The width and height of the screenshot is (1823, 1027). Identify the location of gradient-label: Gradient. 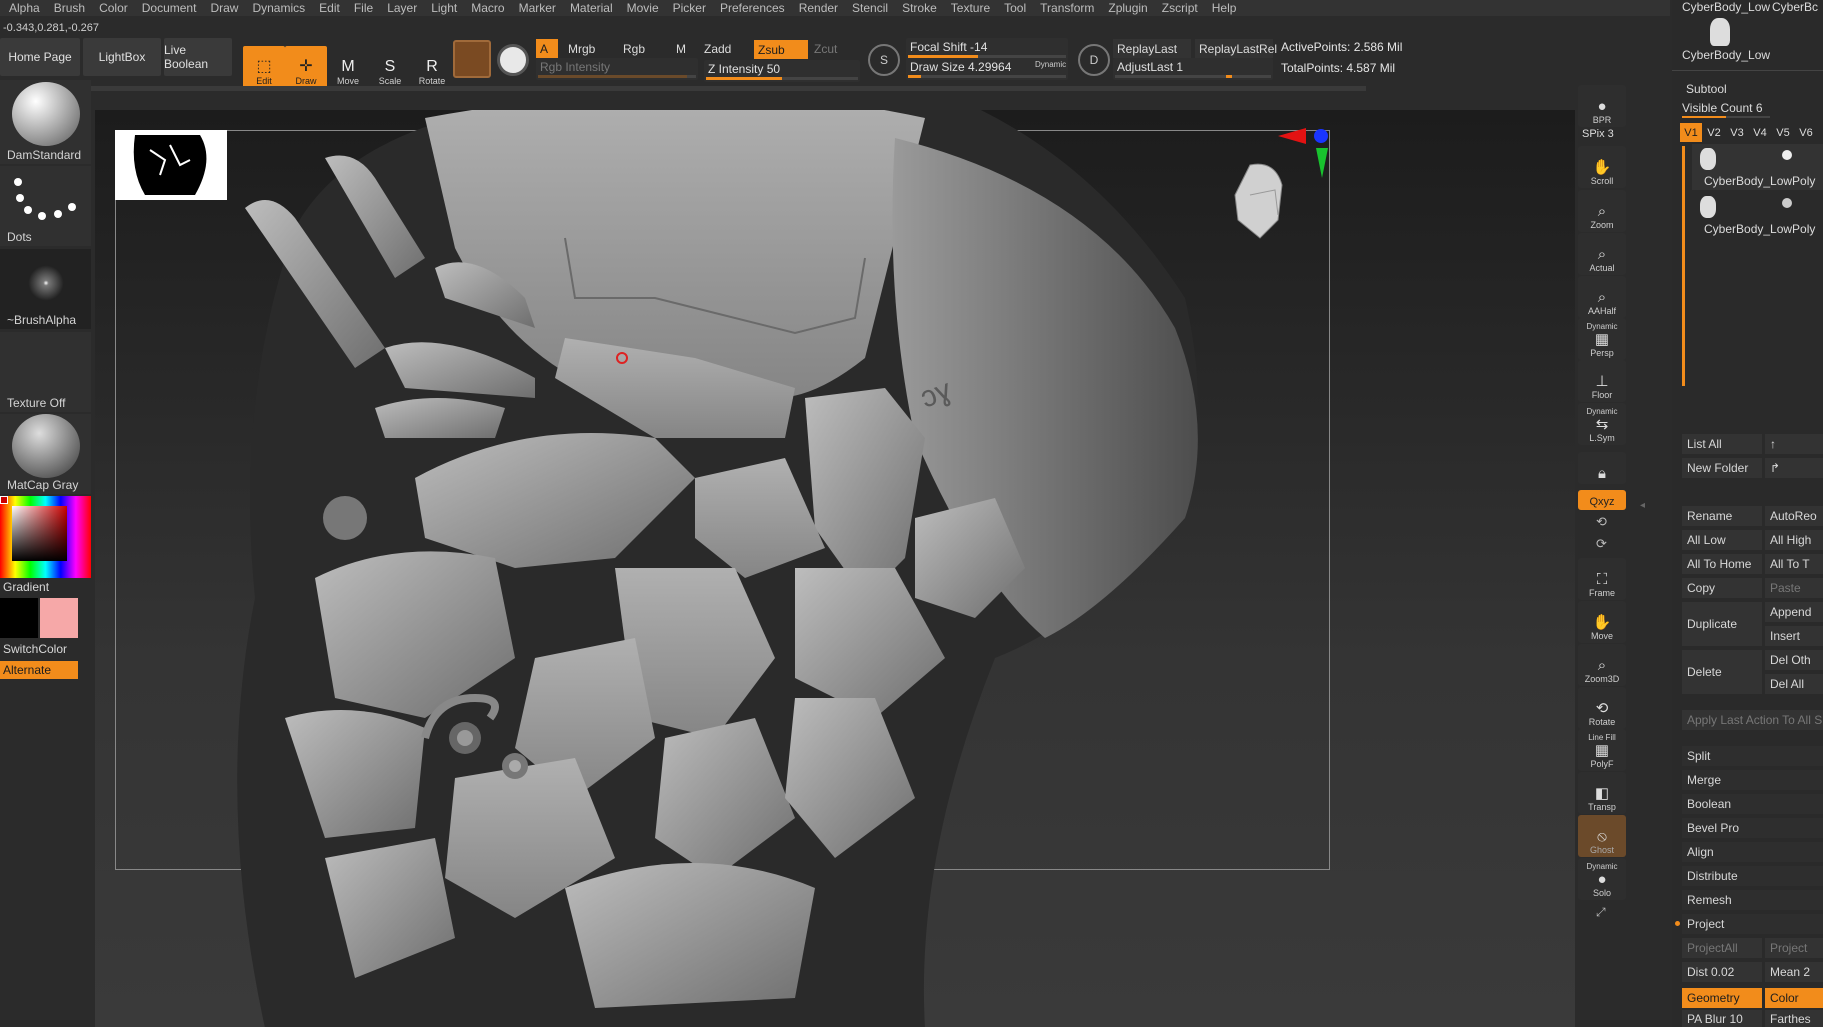
(45, 587).